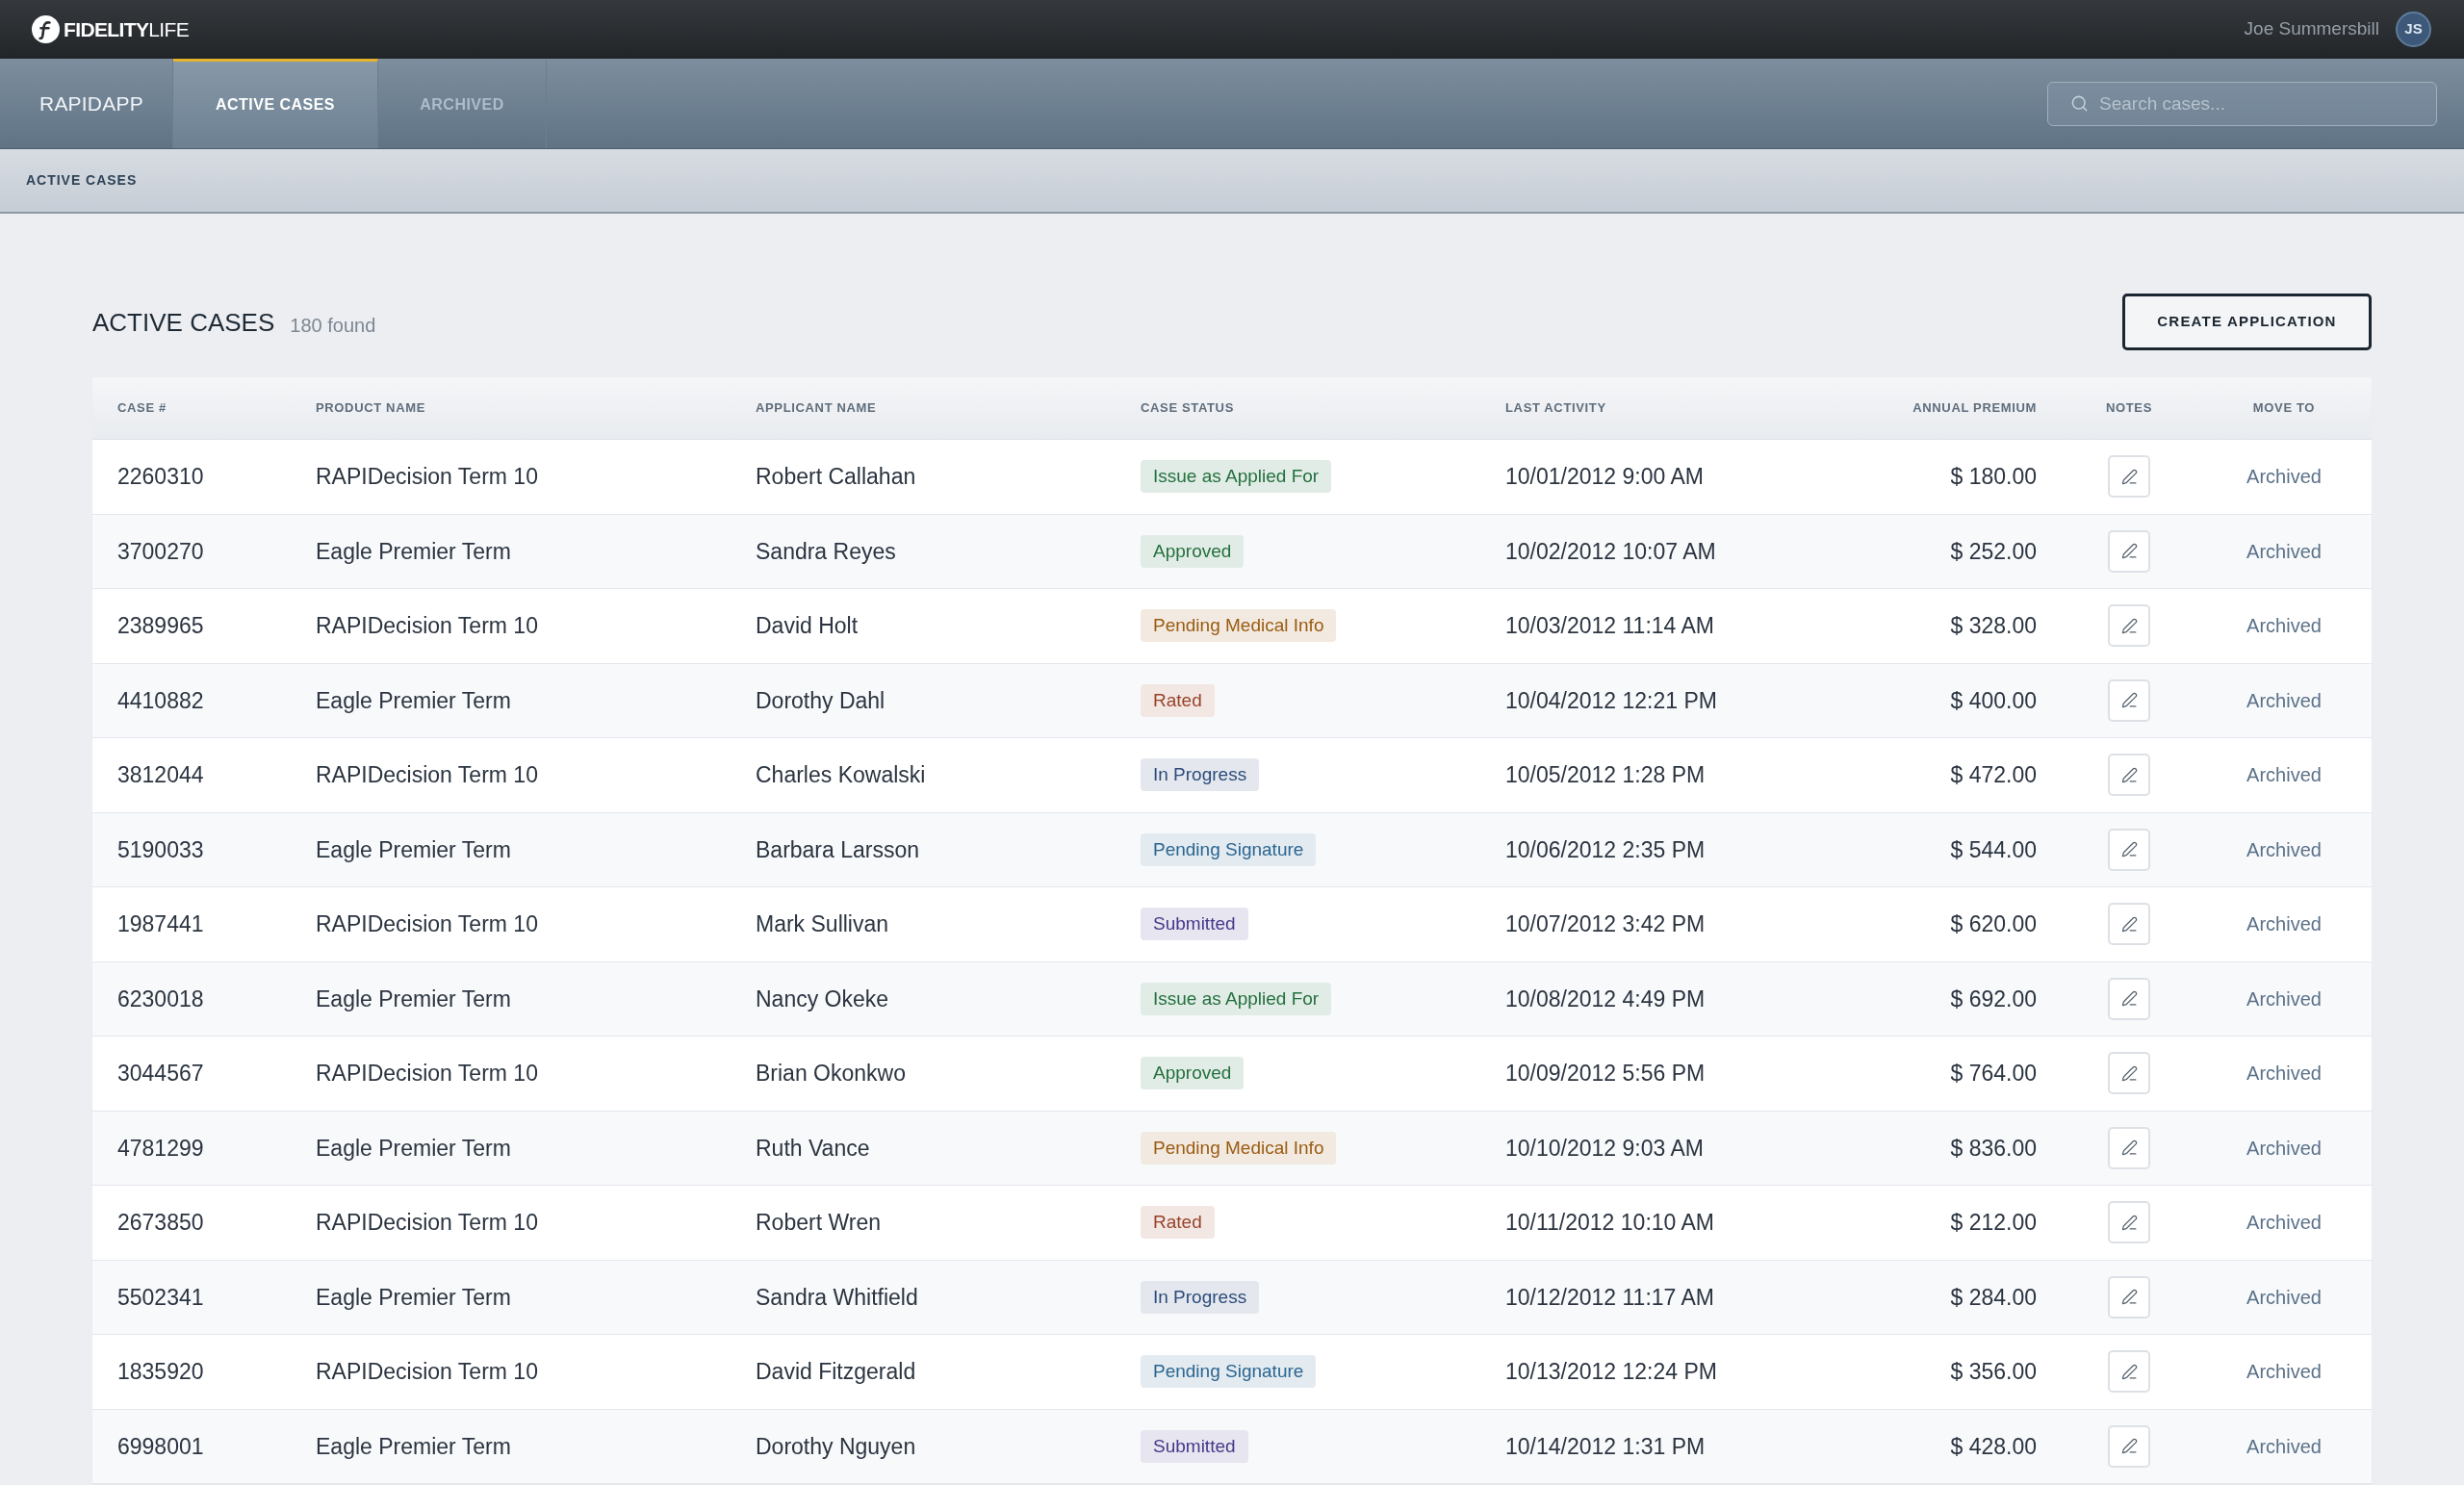  I want to click on annual-premium: $ 544.00, so click(1993, 849).